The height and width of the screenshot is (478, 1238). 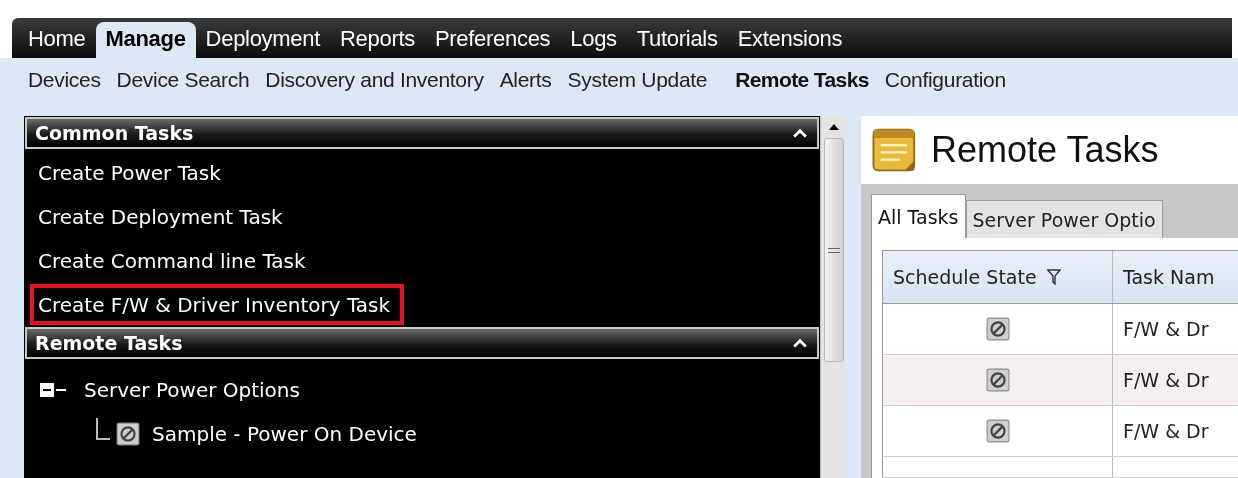 I want to click on task-link: Create Deployment Task, so click(x=163, y=216).